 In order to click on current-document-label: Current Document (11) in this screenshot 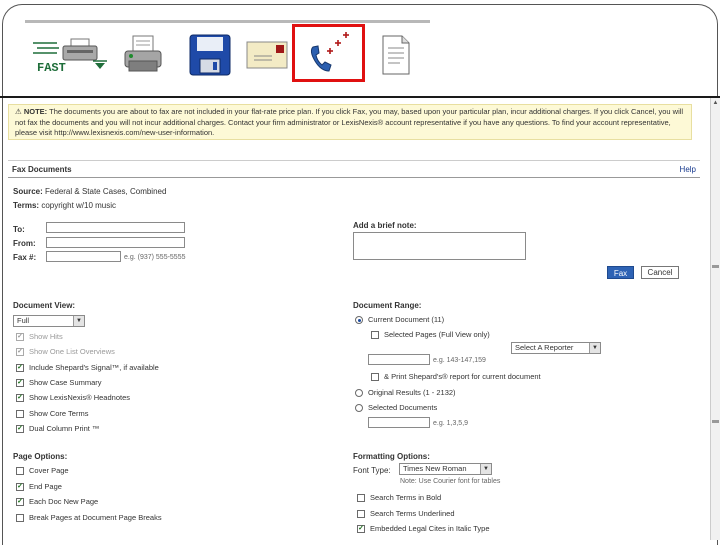, I will do `click(406, 319)`.